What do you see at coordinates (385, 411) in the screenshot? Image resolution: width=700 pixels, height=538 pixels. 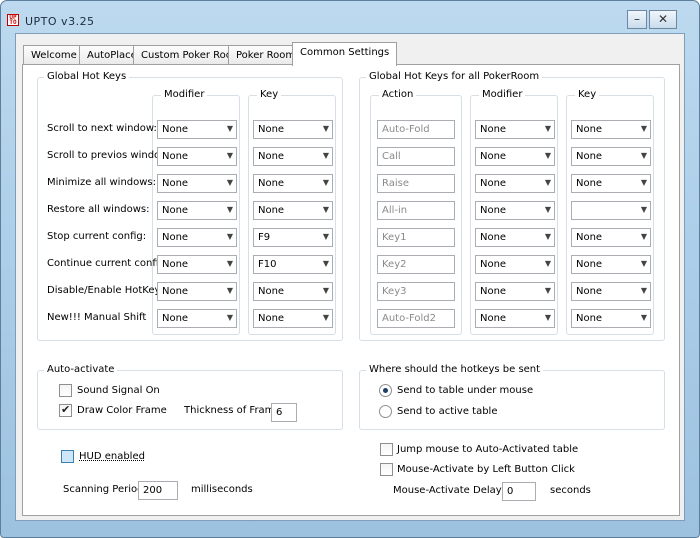 I see `send-active-table-radio` at bounding box center [385, 411].